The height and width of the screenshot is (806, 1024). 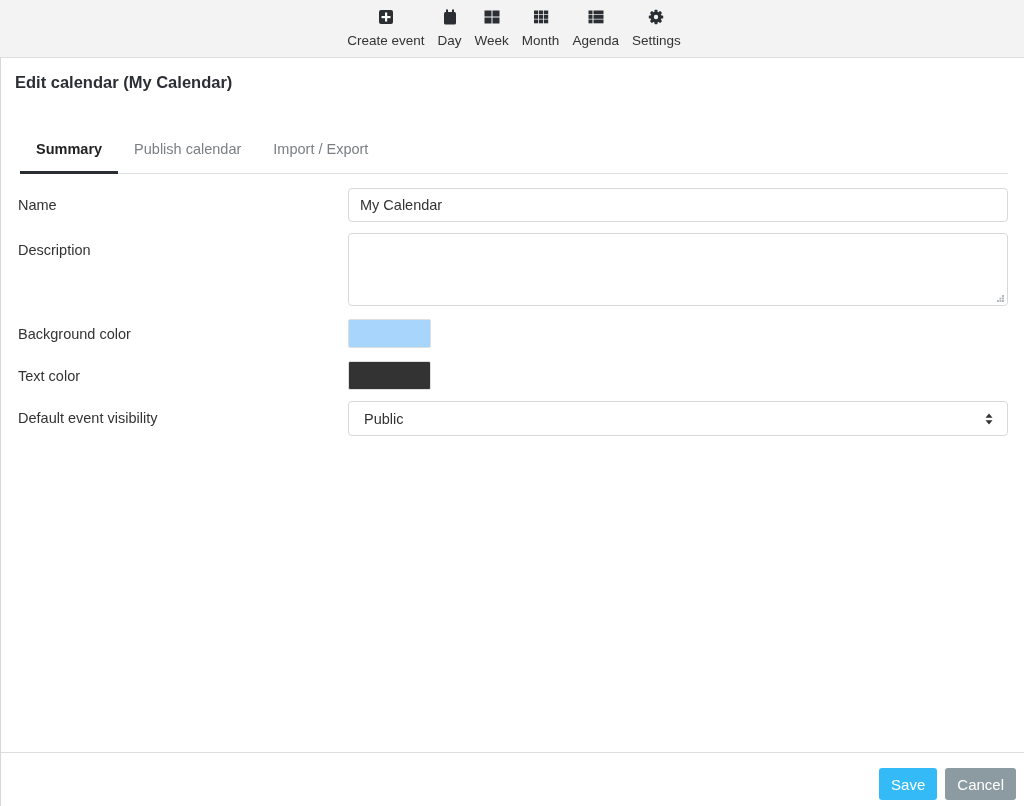 What do you see at coordinates (124, 82) in the screenshot?
I see `page-title: Edit calendar (My Calendar)` at bounding box center [124, 82].